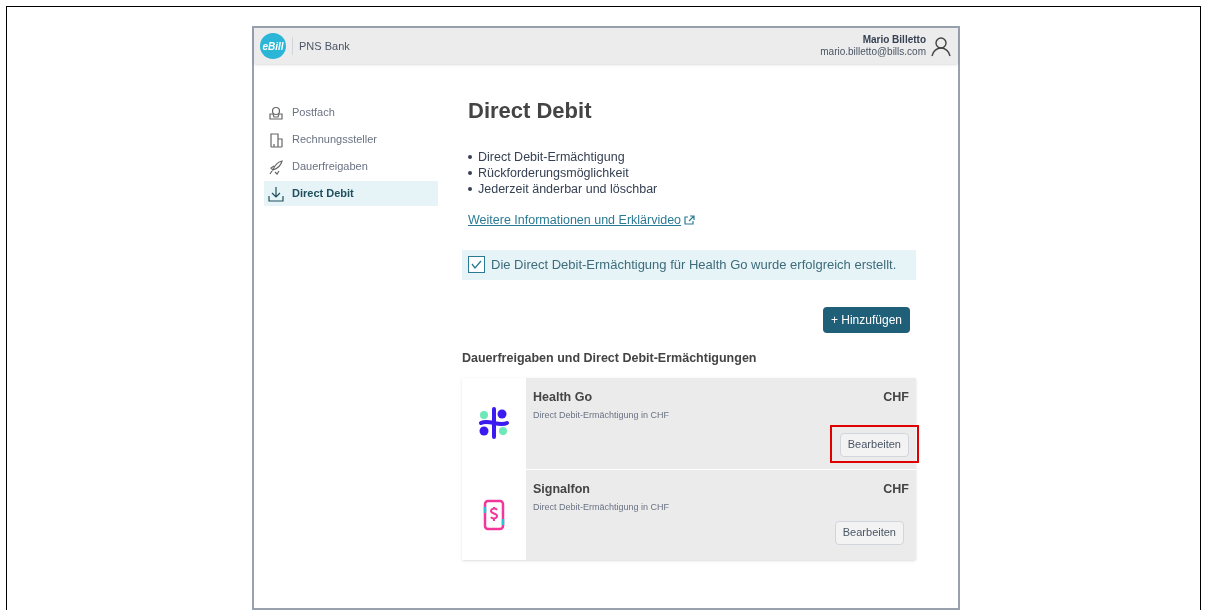 The image size is (1207, 610). Describe the element at coordinates (563, 397) in the screenshot. I see `payee-name: Health Go` at that location.